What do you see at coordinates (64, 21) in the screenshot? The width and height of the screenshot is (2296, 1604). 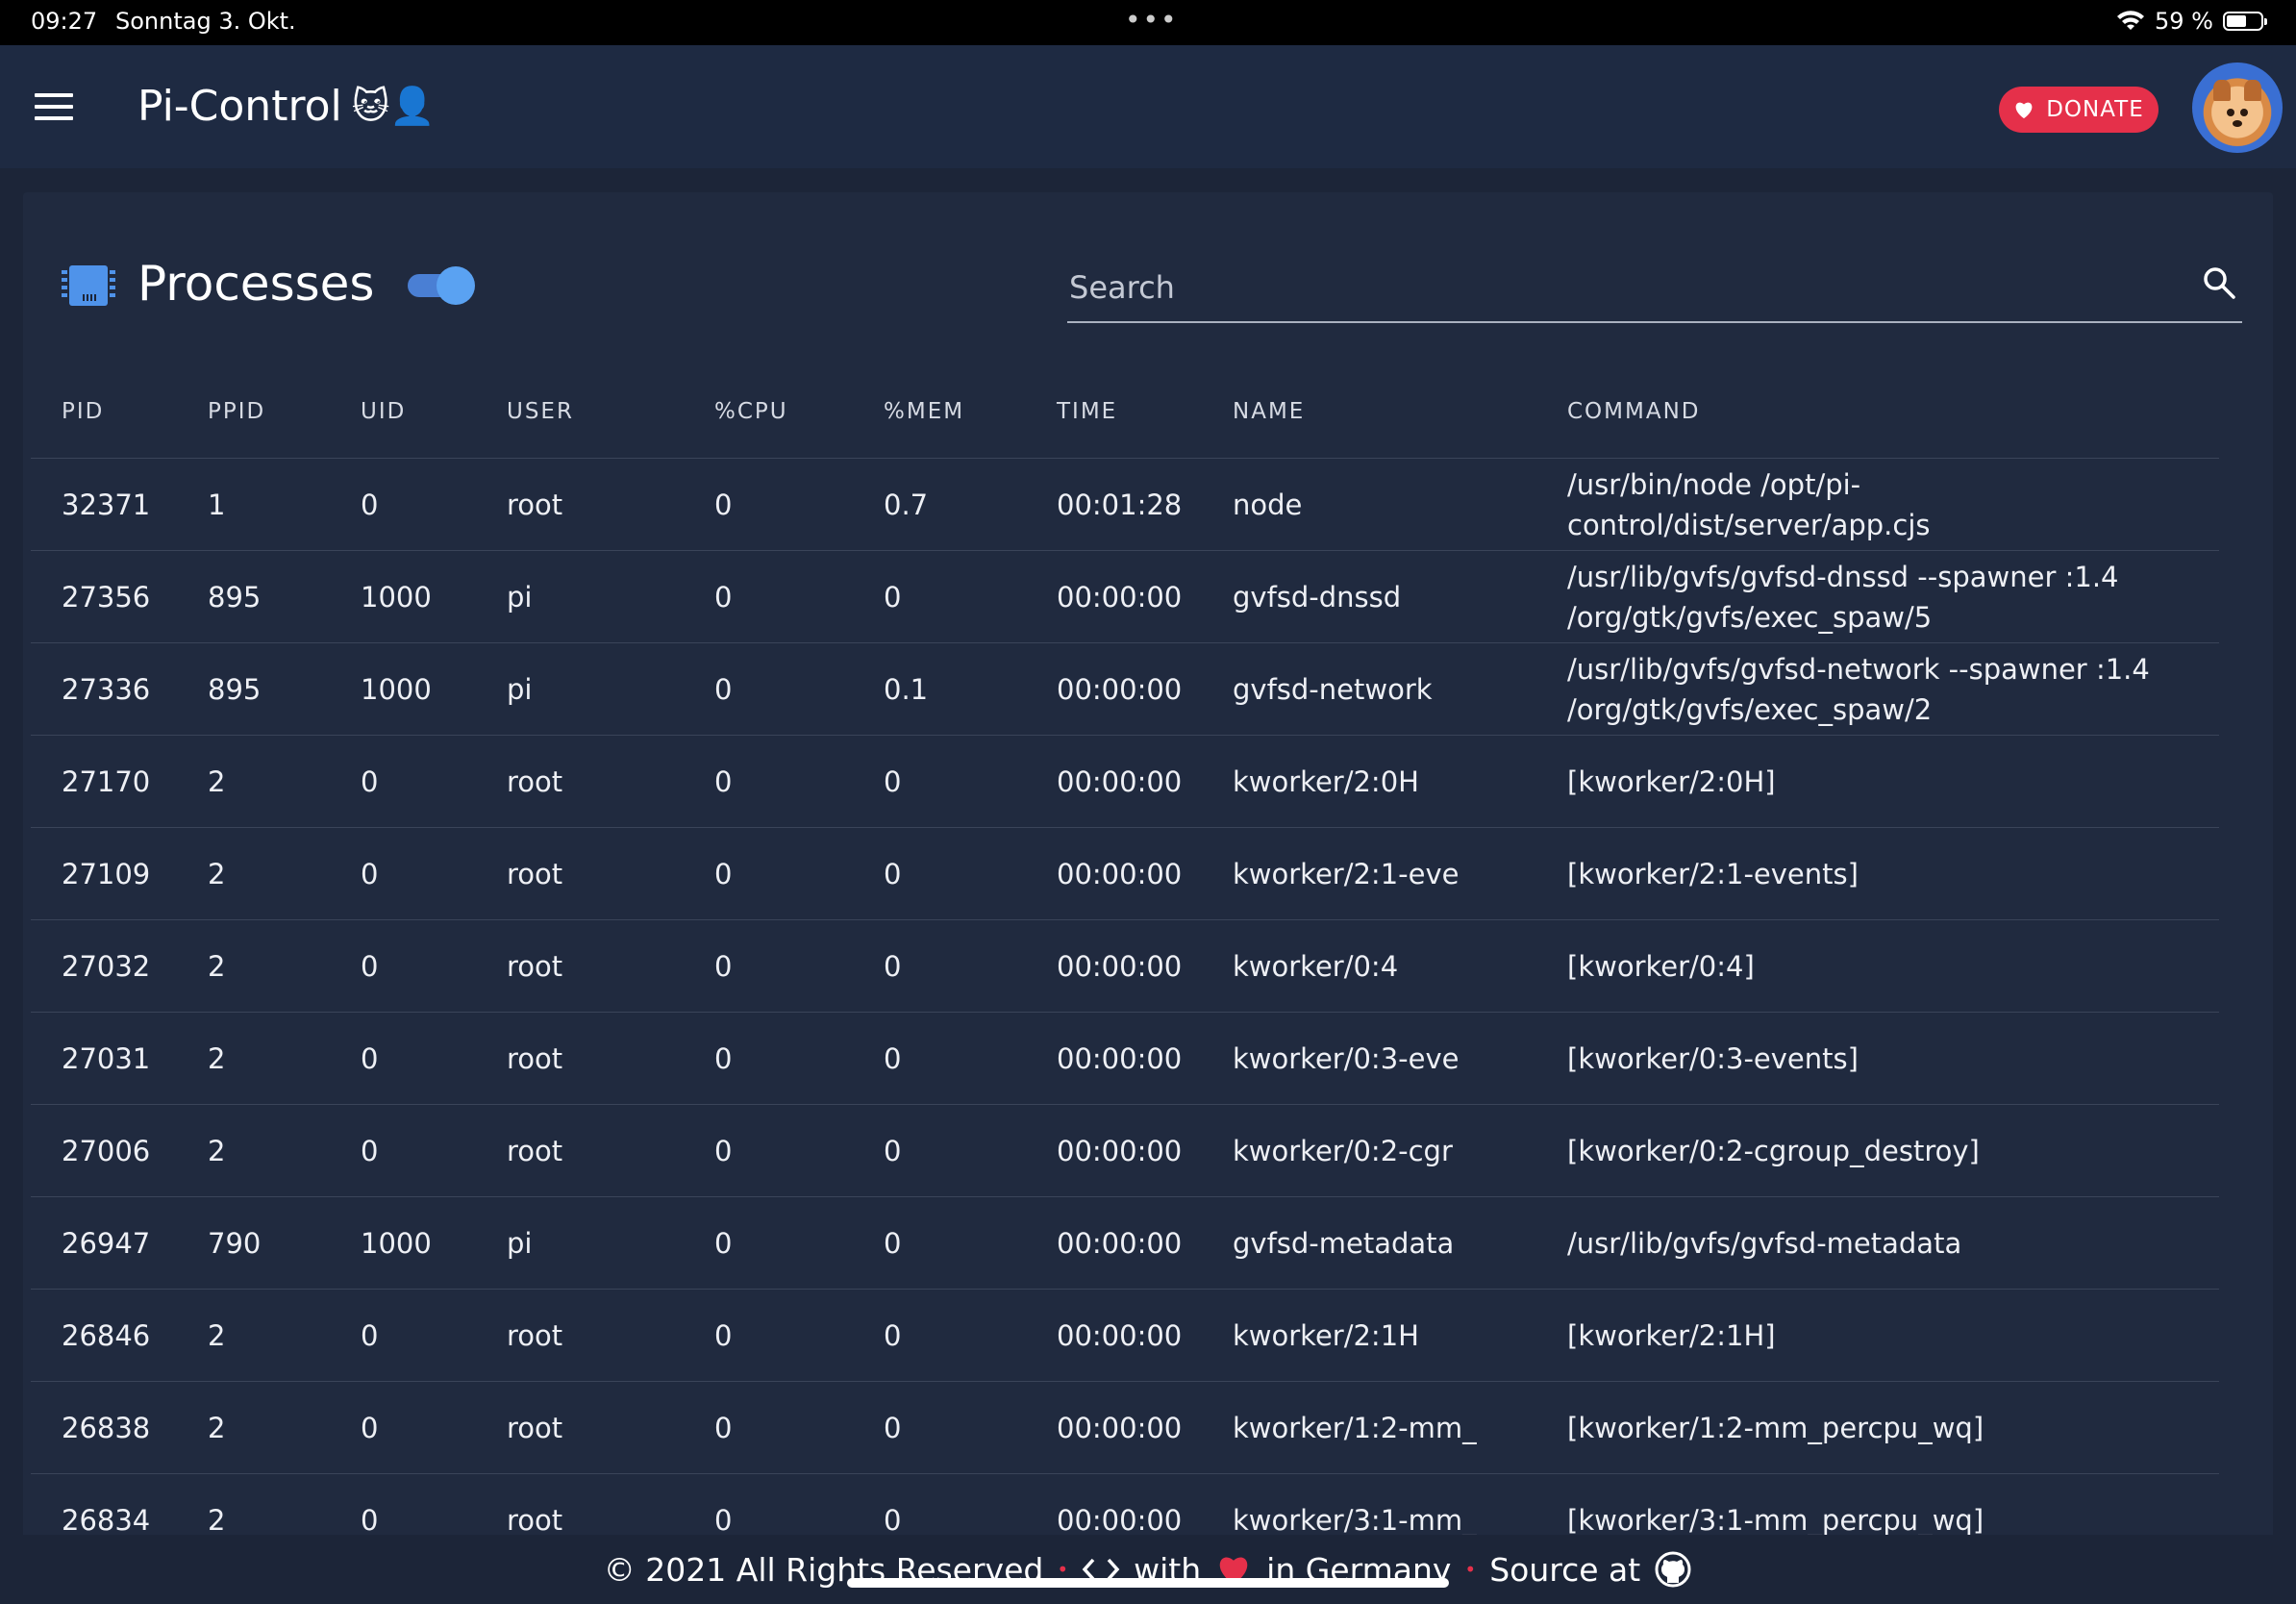 I see `status-time: 09:27` at bounding box center [64, 21].